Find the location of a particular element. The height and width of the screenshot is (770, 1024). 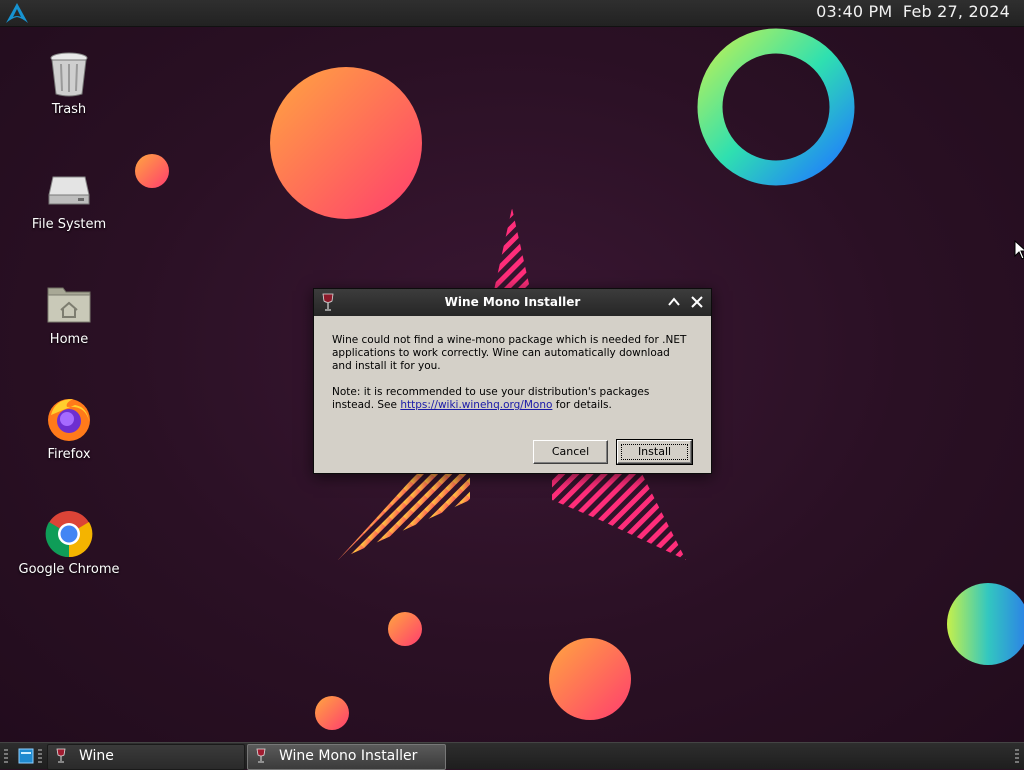

note-suffix: for details. is located at coordinates (582, 405).